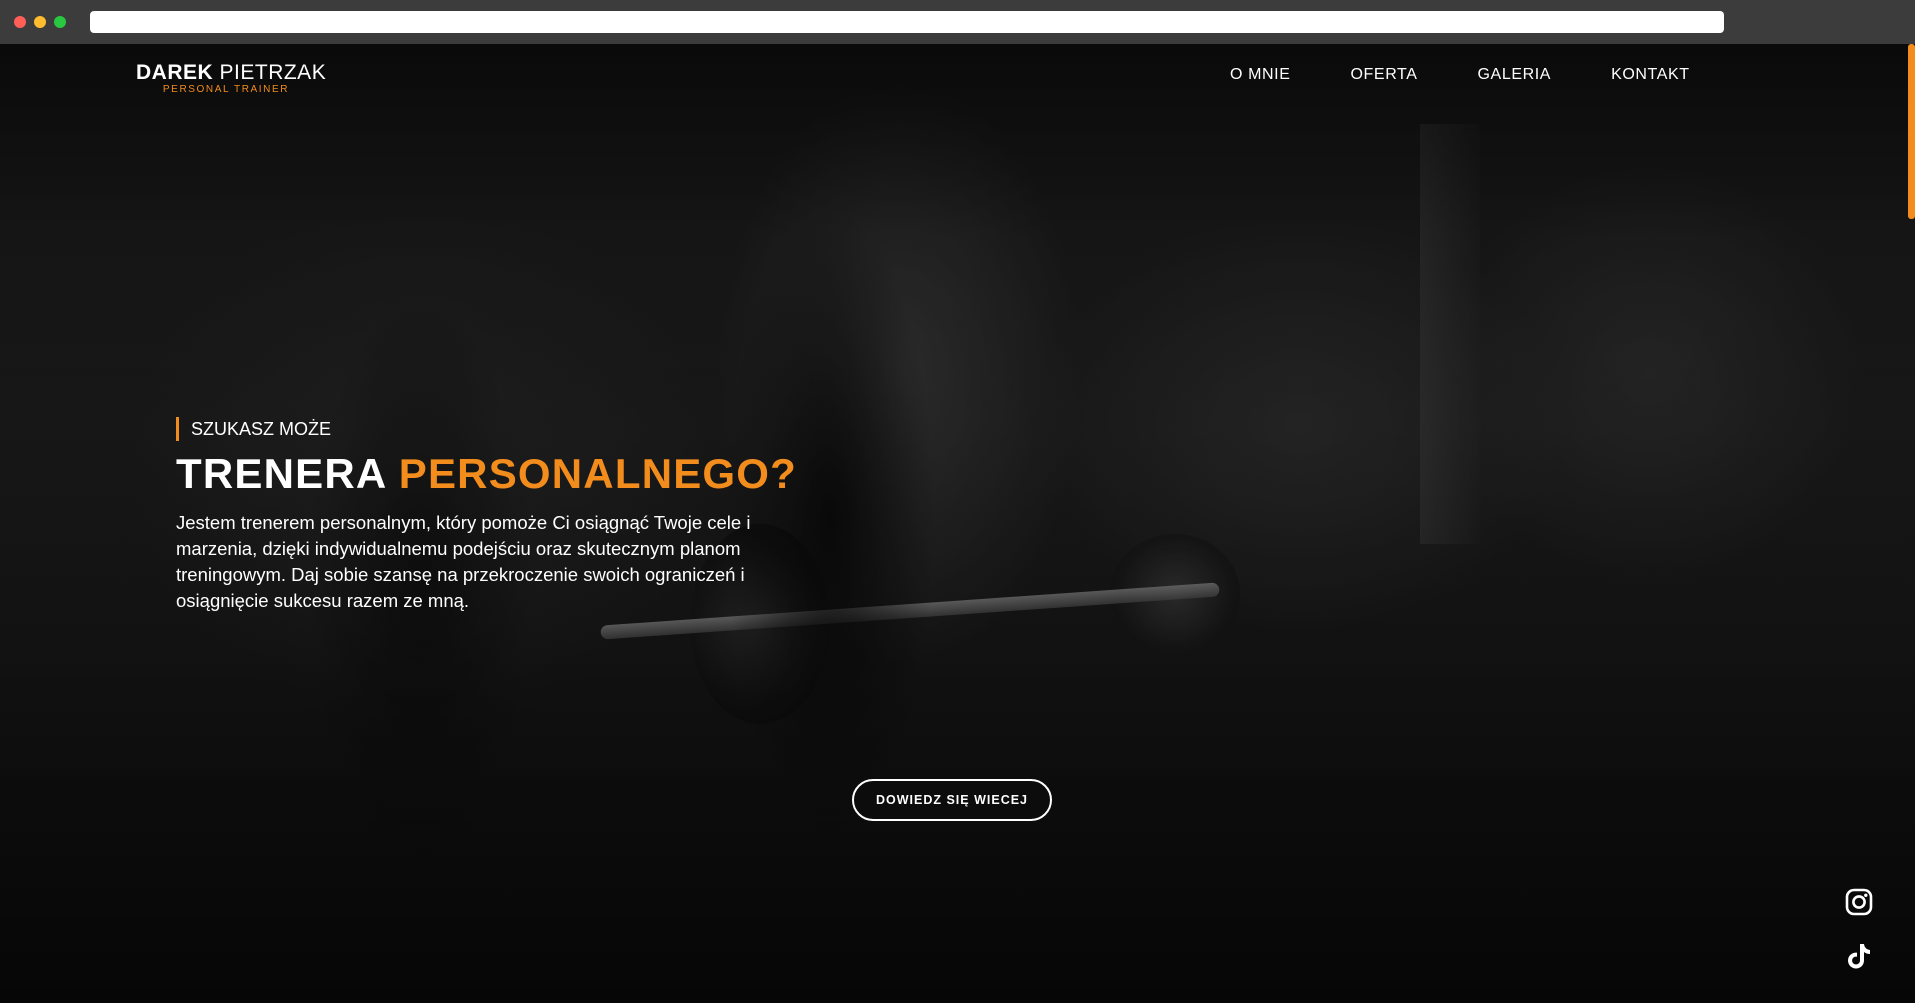 Image resolution: width=1915 pixels, height=1003 pixels. What do you see at coordinates (1260, 81) in the screenshot?
I see `nav-item-o-mnie: O MNIE` at bounding box center [1260, 81].